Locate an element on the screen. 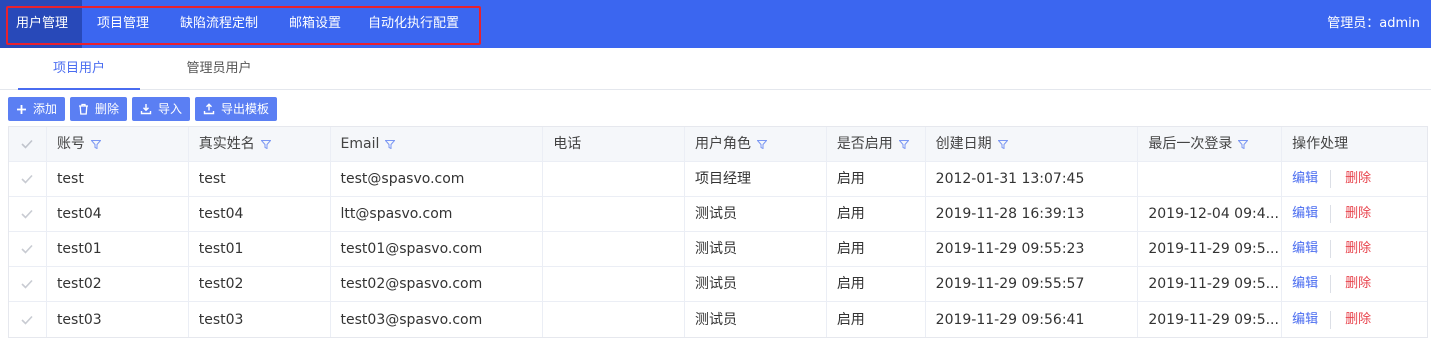 This screenshot has height=342, width=1431. tab-admin-users: 管理员用户 is located at coordinates (219, 69).